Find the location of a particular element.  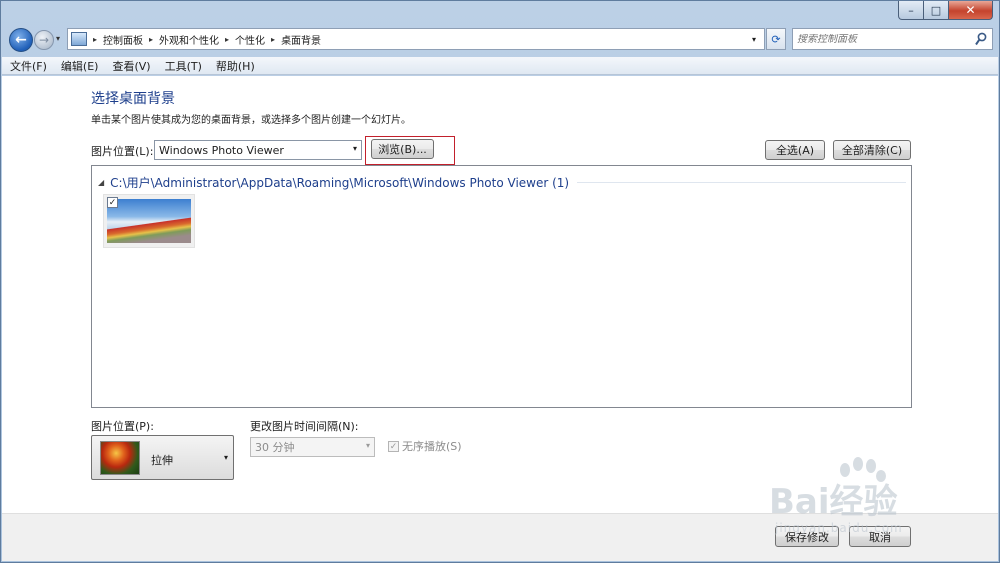

menu-bar: 文件(F) 编辑(E) 查看(V) 工具(T) 帮助(H) is located at coordinates (500, 66).